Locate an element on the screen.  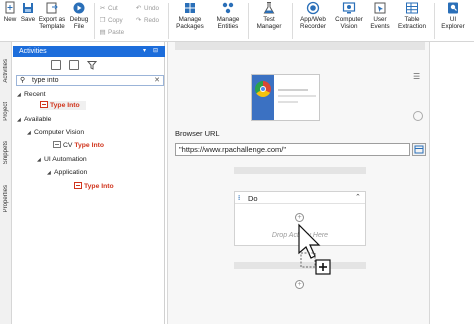
cv-type-into-icon is located at coordinates (57, 144).